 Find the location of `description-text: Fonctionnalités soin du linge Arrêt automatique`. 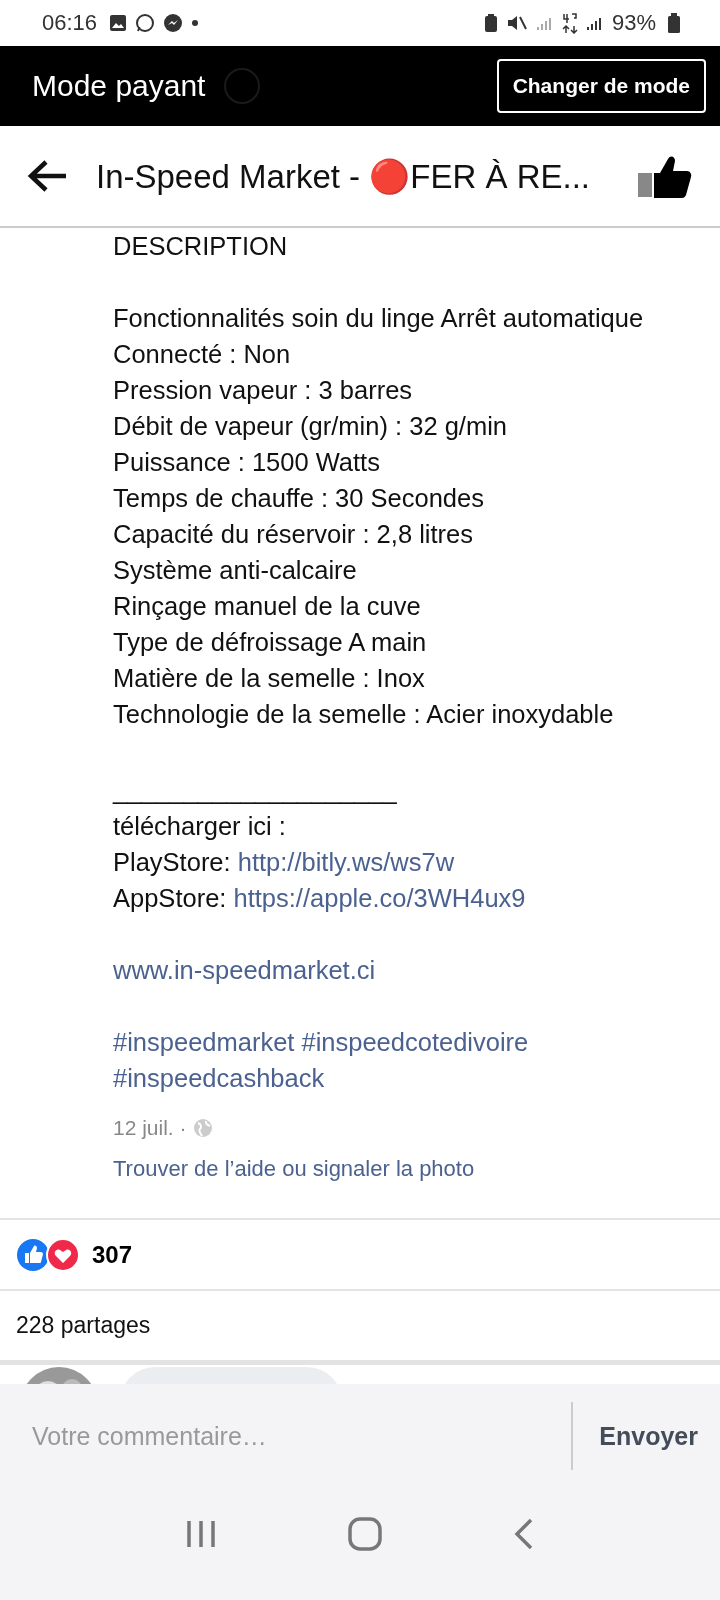

description-text: Fonctionnalités soin du linge Arrêt automatique is located at coordinates (378, 318).